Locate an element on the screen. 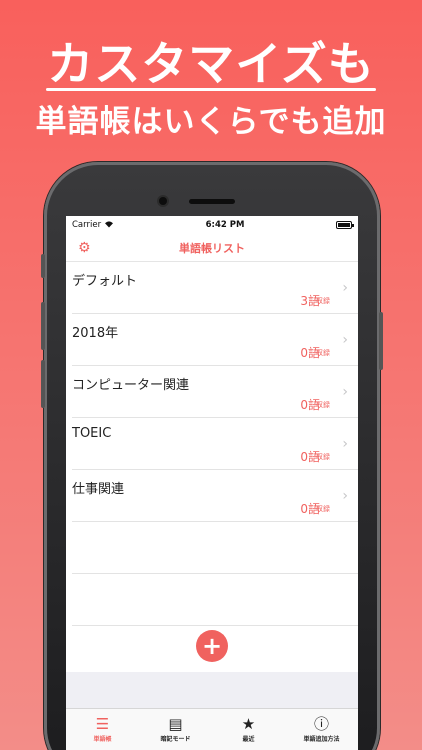  tab-word-lists: ☰ 単語帳 is located at coordinates (102, 729).